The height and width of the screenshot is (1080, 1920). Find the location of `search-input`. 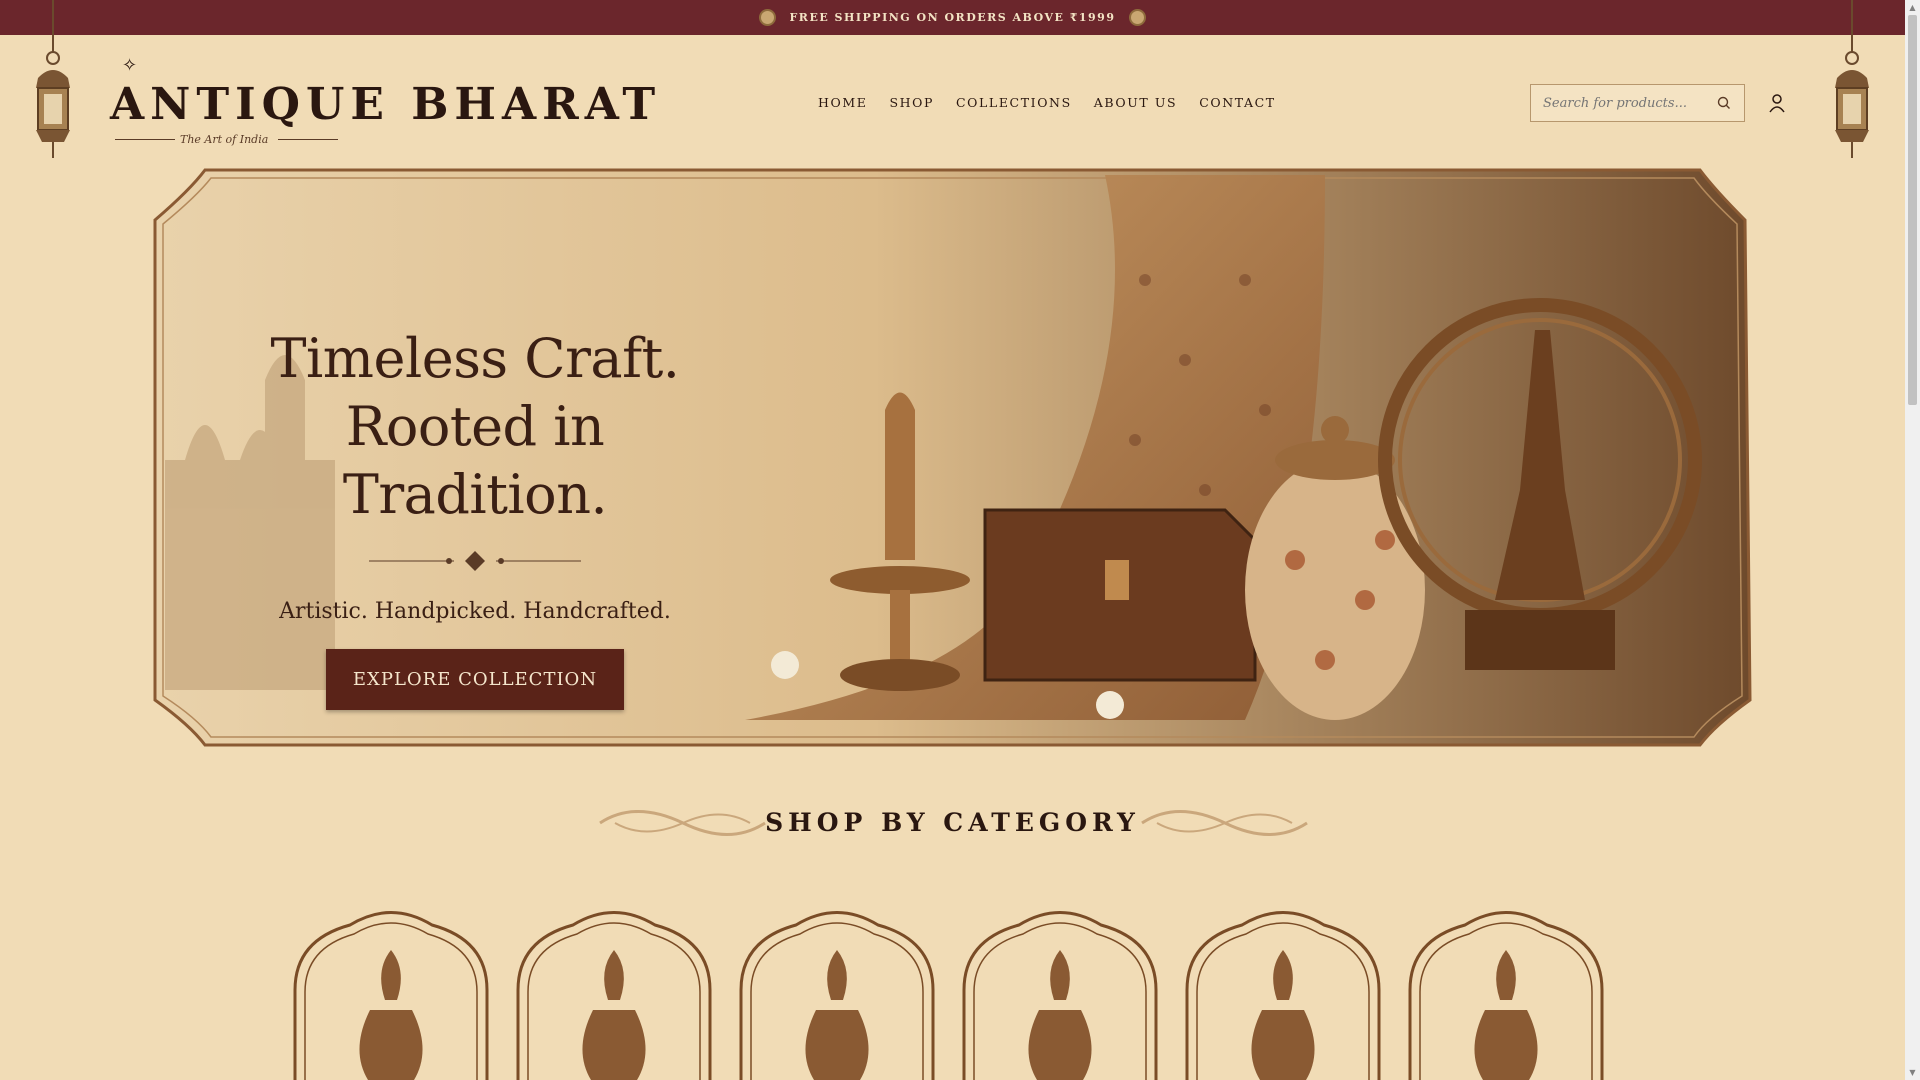

search-input is located at coordinates (1629, 103).